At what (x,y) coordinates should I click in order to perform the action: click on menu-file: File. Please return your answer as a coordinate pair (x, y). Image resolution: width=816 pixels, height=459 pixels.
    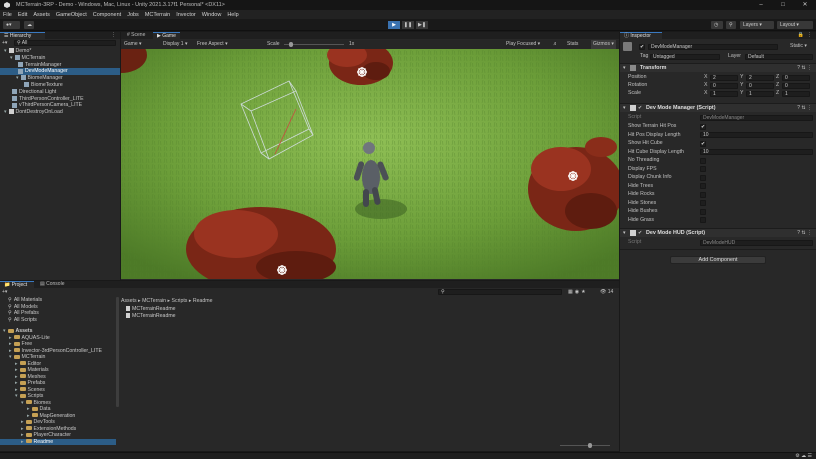
    Looking at the image, I should click on (7, 15).